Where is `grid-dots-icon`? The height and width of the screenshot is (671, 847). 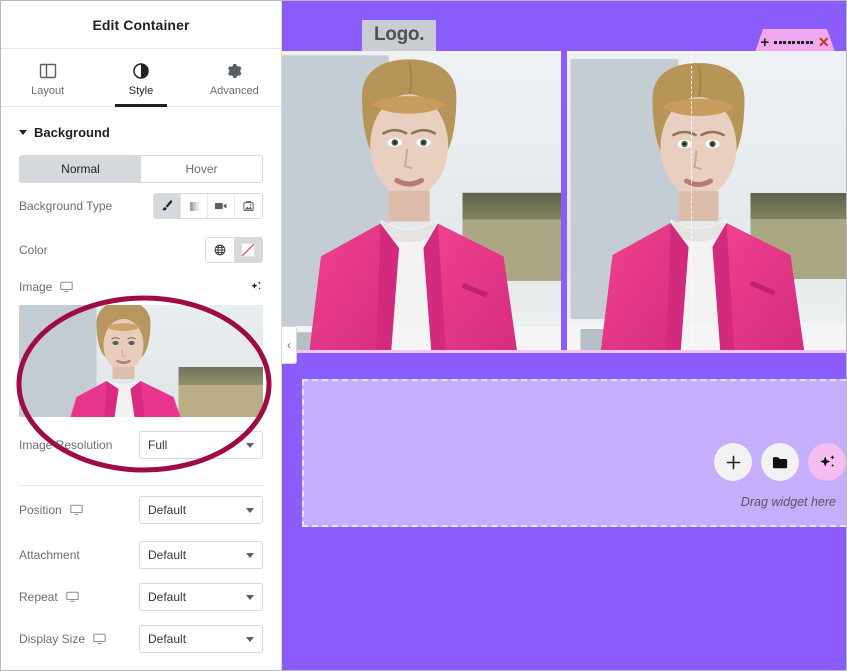 grid-dots-icon is located at coordinates (793, 42).